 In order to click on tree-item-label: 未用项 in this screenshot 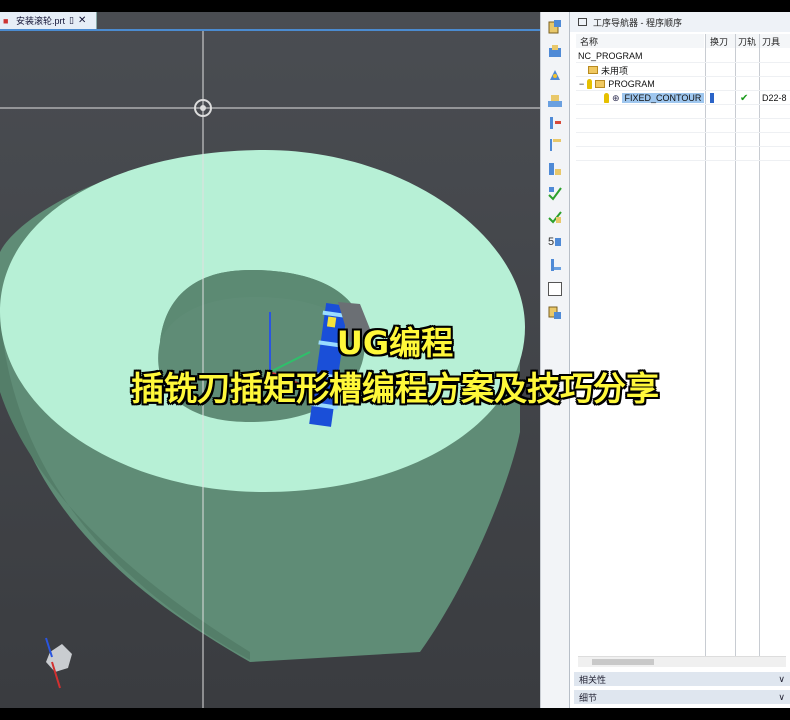, I will do `click(615, 70)`.